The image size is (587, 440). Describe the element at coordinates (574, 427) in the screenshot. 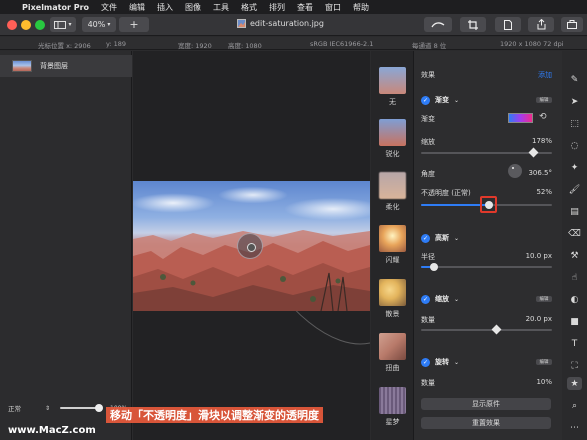

I see `more-tools-icon: ⋯` at that location.